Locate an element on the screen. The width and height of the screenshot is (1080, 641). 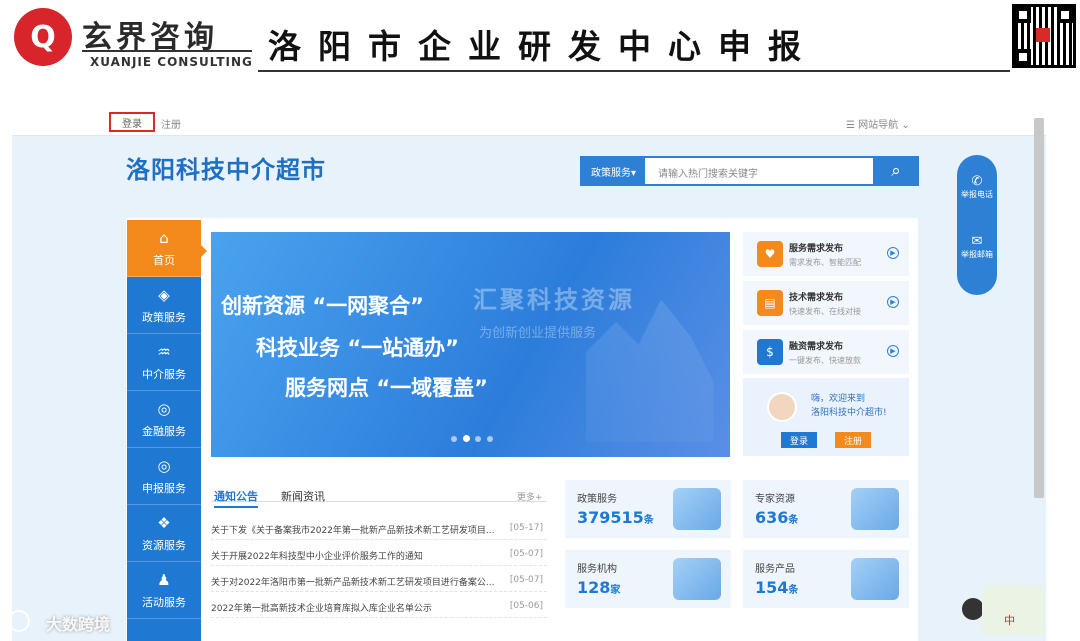
service-text: 融资需求发布 一键发布、快速放款 is located at coordinates (825, 352).